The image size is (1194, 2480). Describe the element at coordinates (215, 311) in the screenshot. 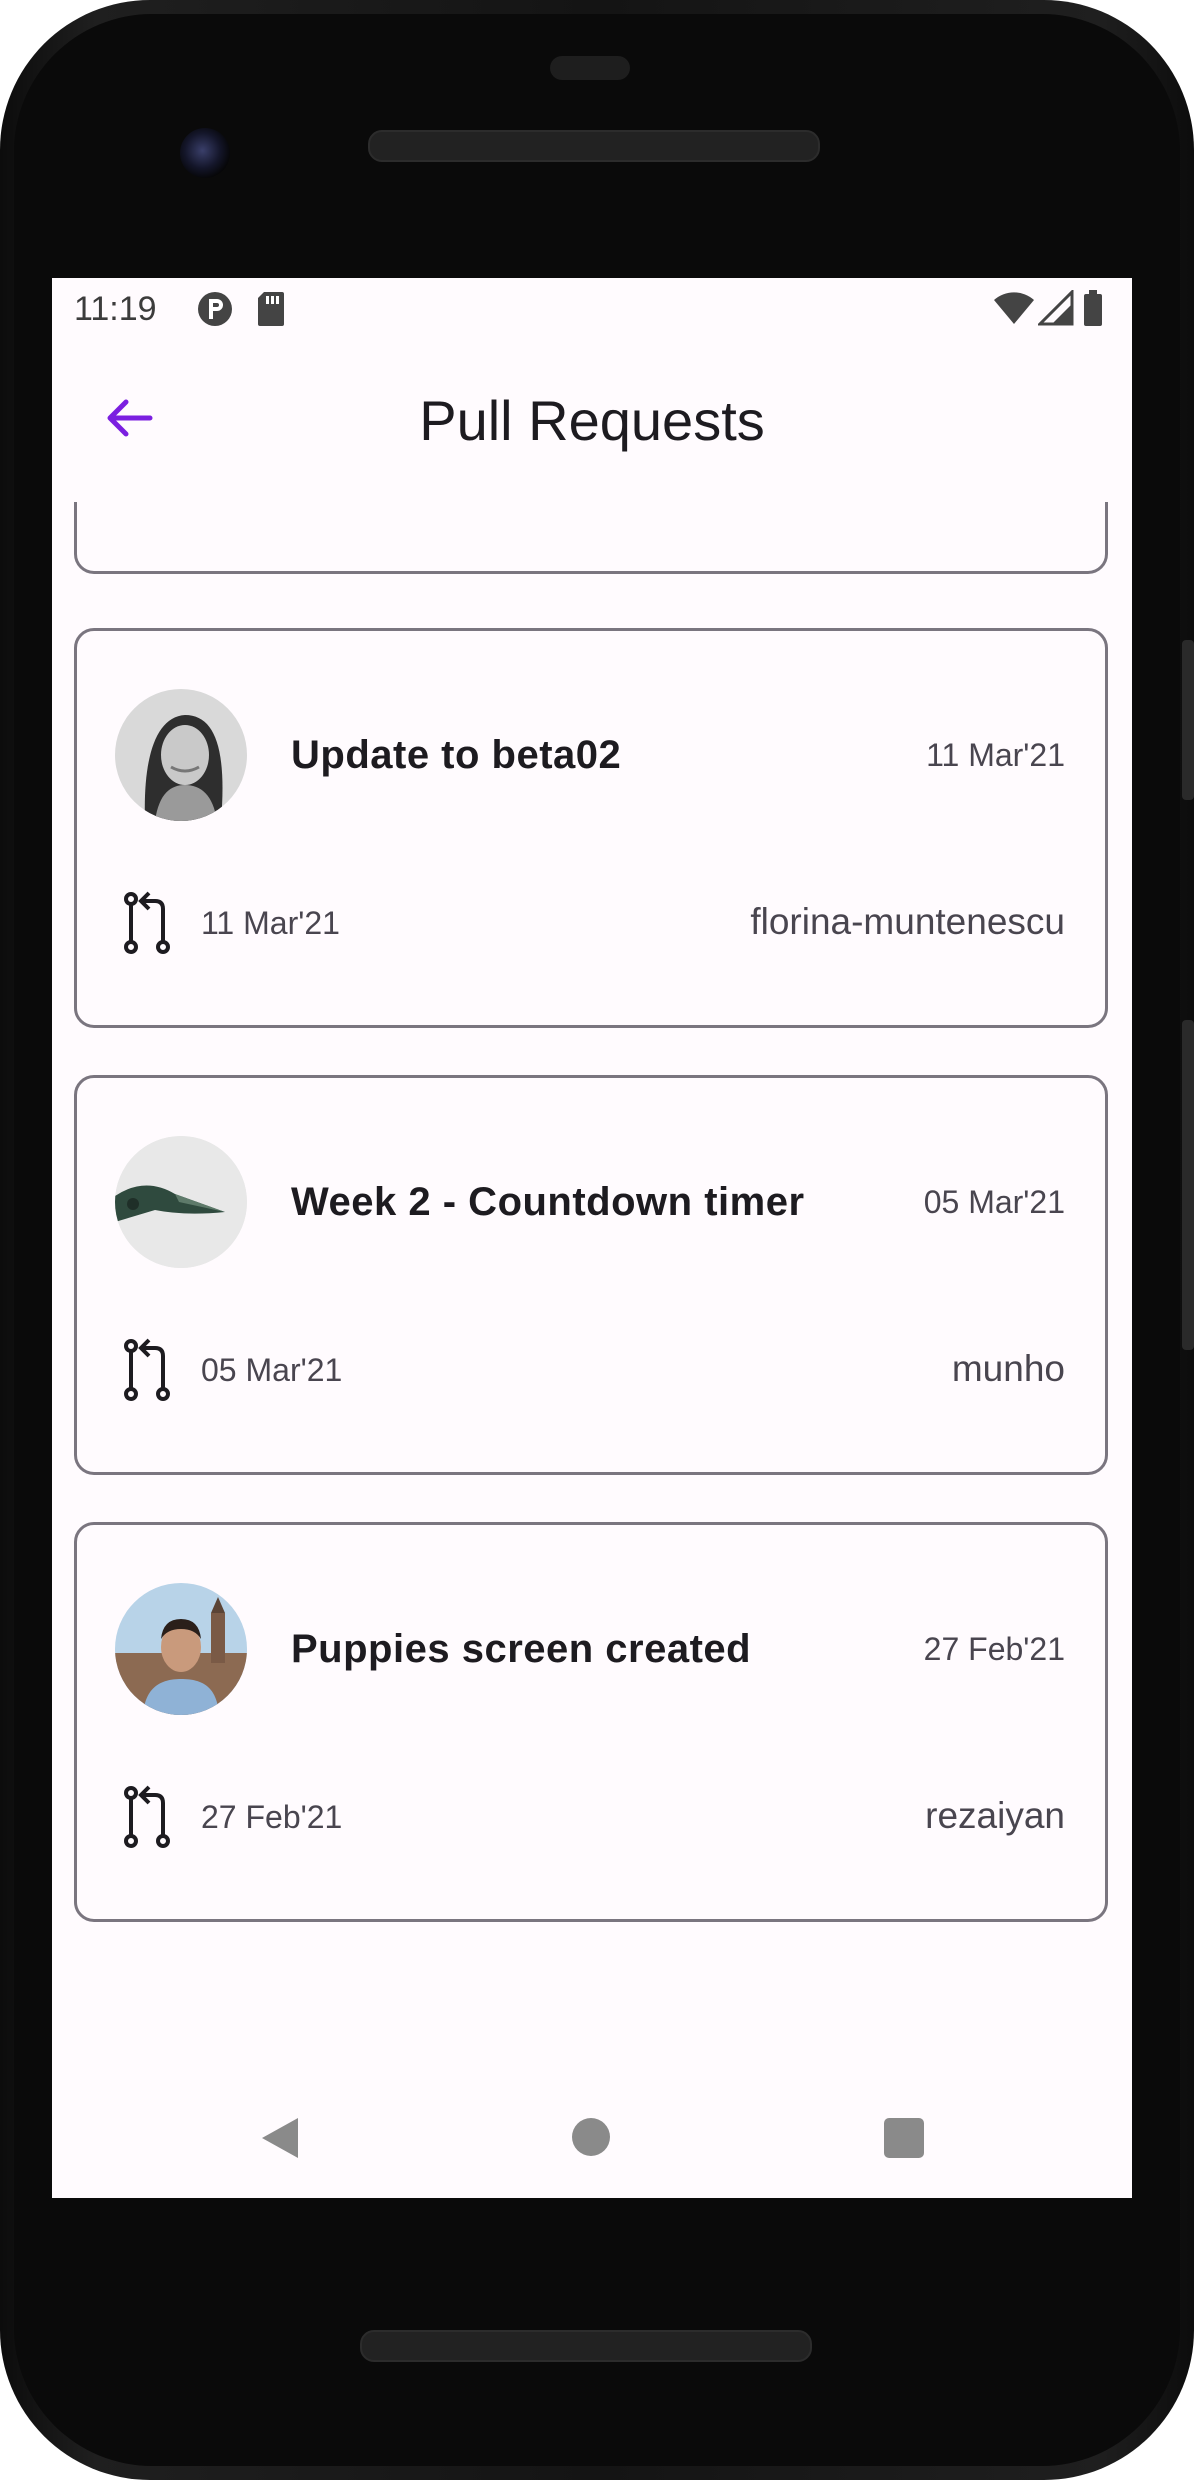

I see `notification-icon` at that location.